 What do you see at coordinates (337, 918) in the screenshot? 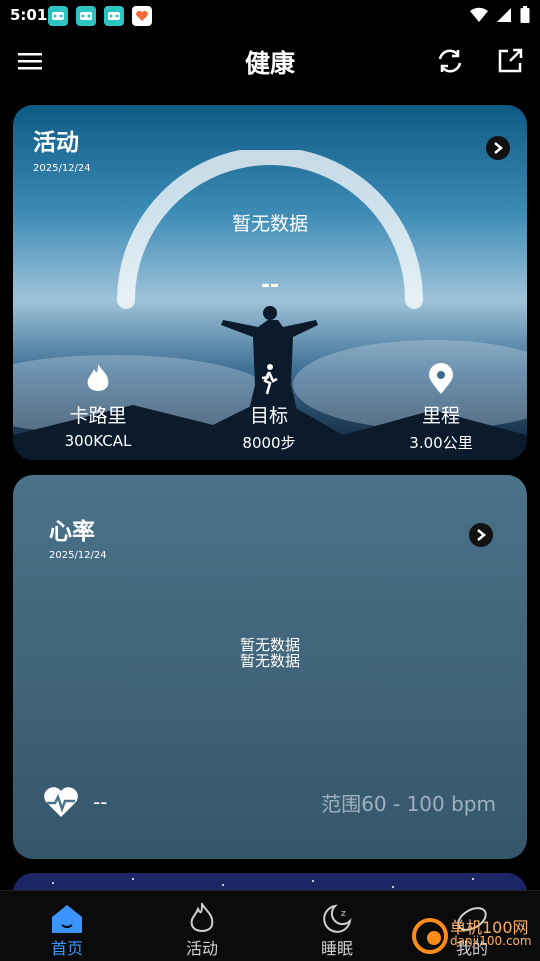
I see `moon-icon: z` at bounding box center [337, 918].